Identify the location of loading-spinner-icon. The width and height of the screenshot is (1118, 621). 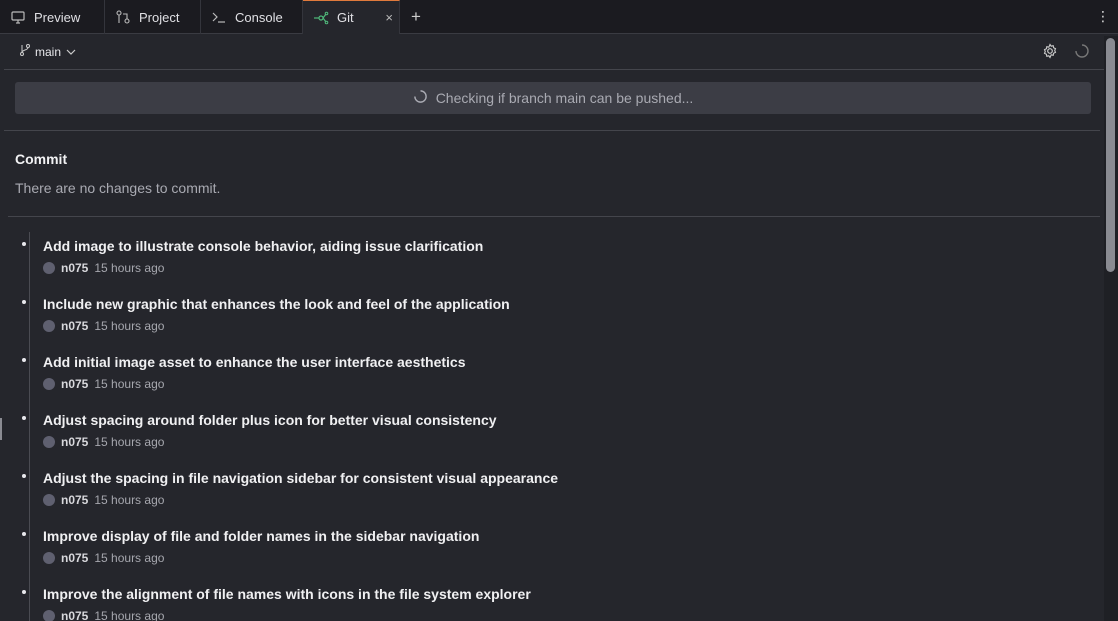
(420, 98).